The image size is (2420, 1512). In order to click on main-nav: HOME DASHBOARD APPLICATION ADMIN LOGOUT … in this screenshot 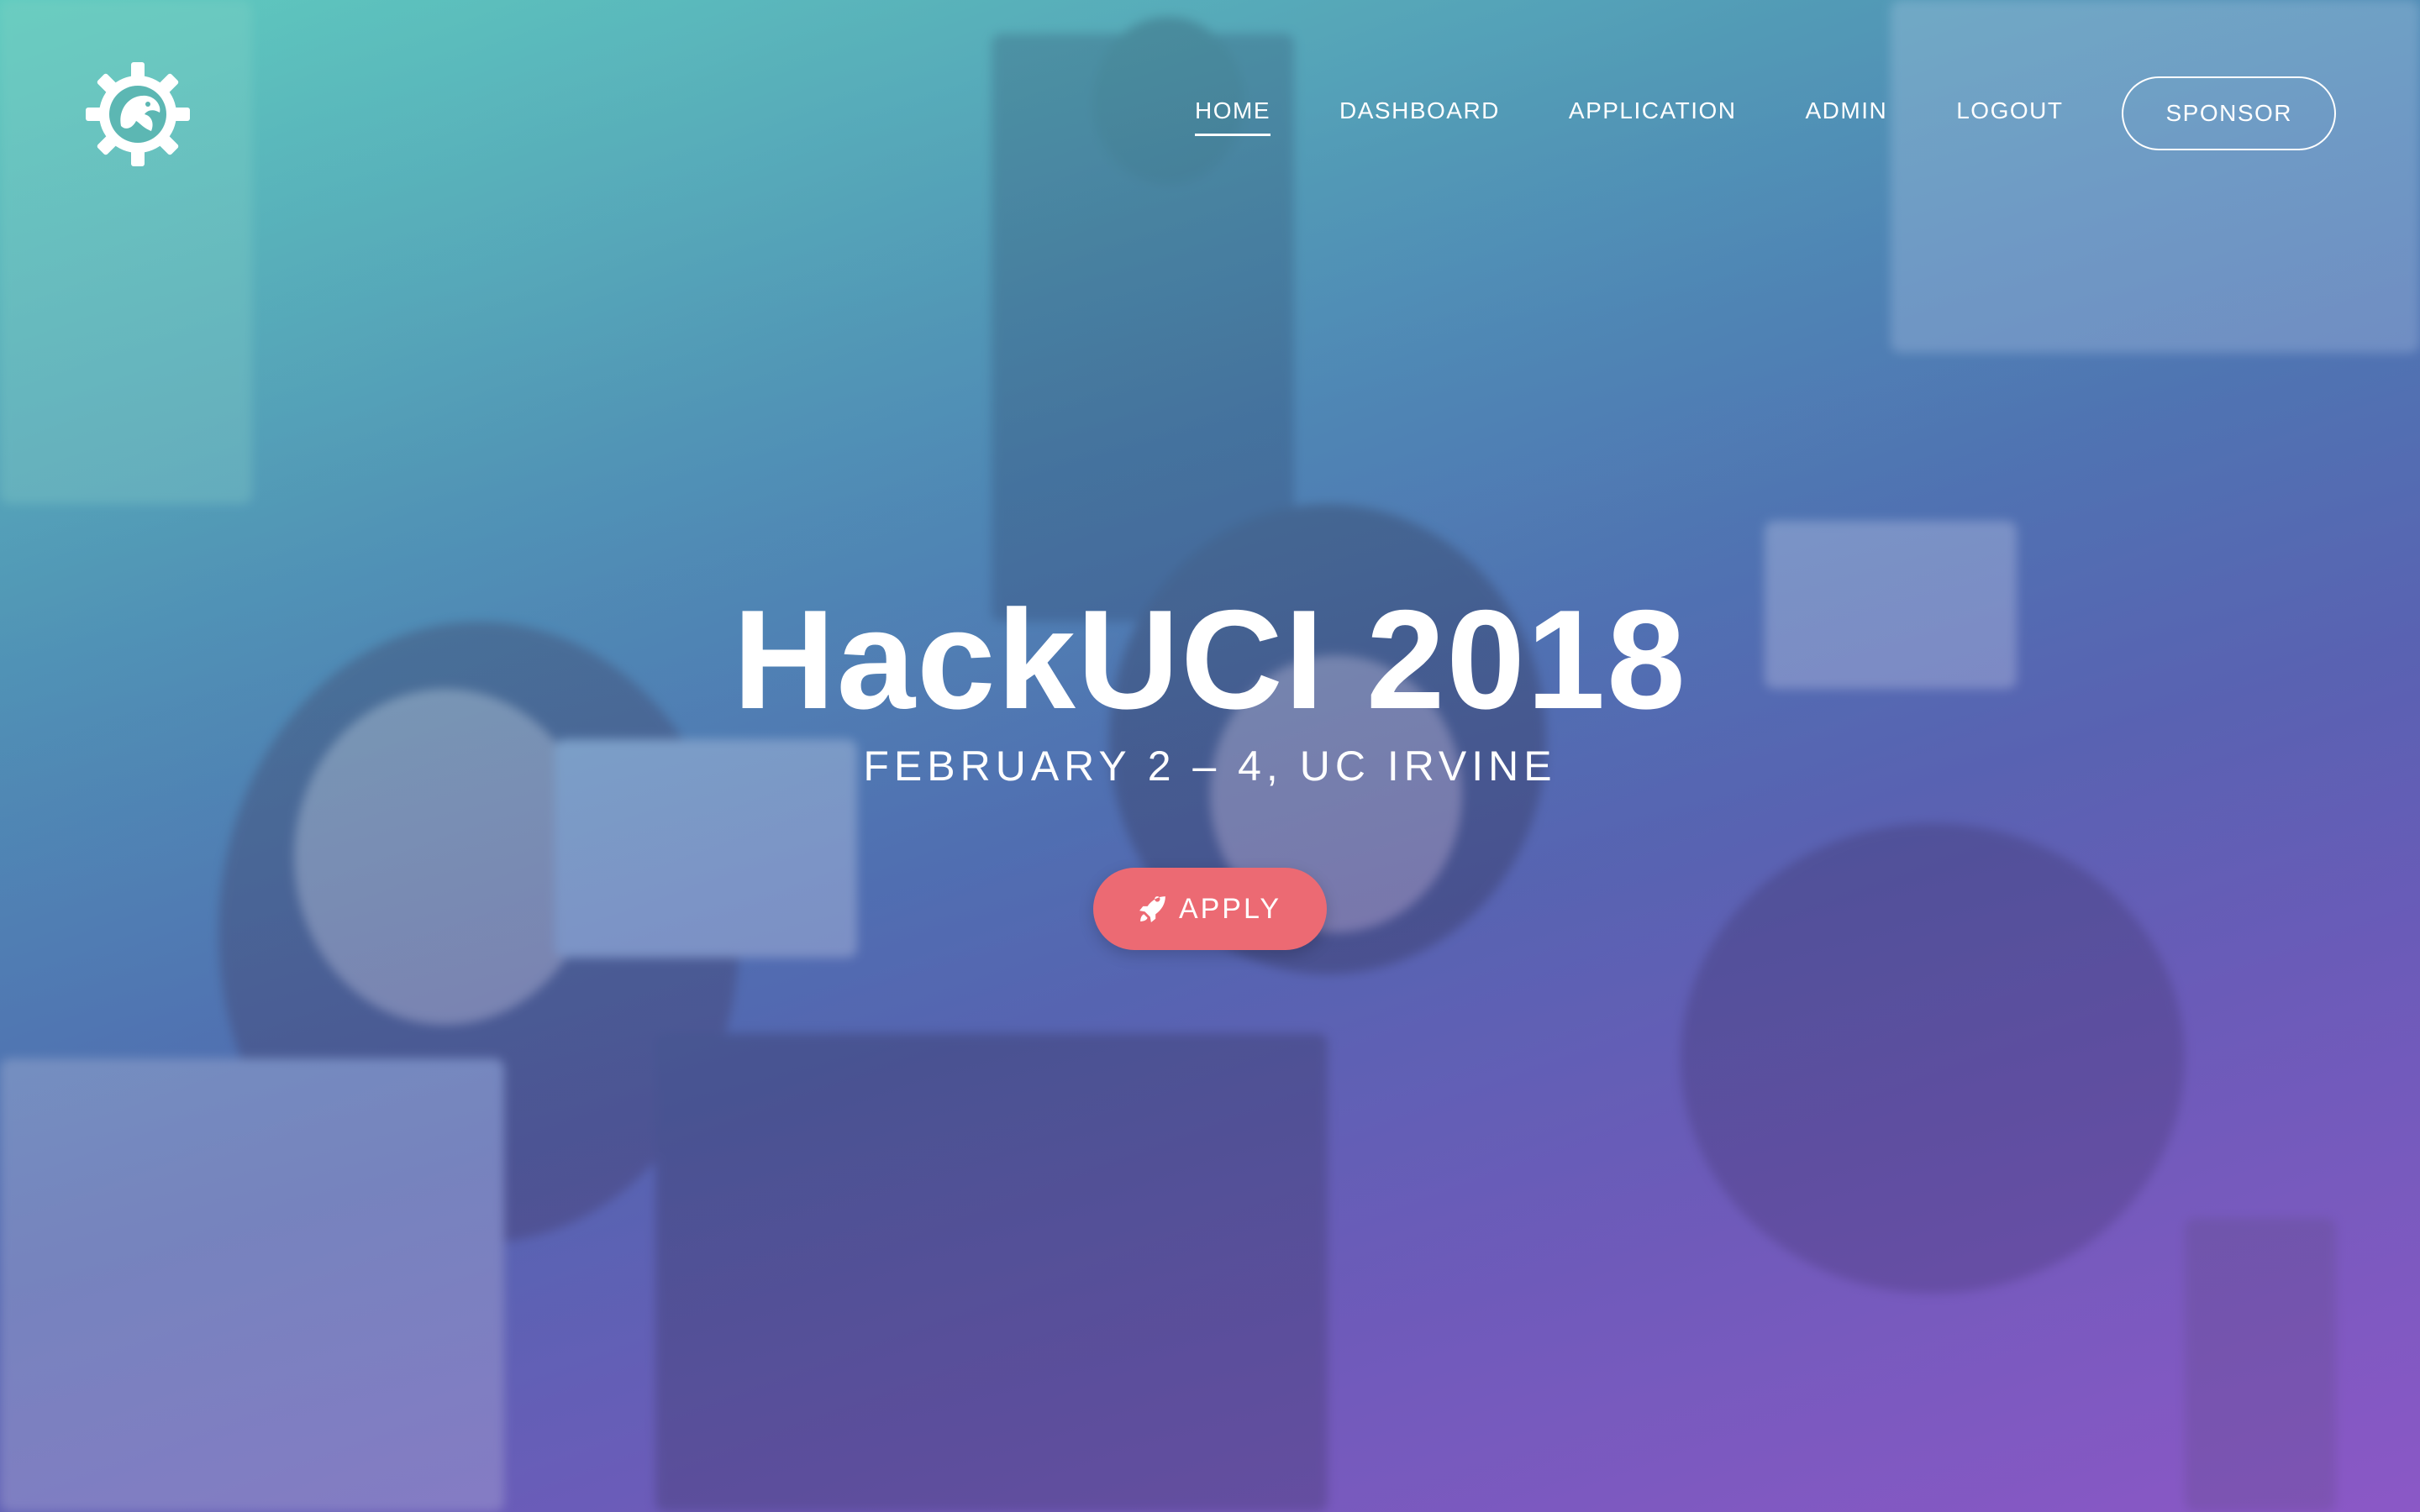, I will do `click(1731, 113)`.